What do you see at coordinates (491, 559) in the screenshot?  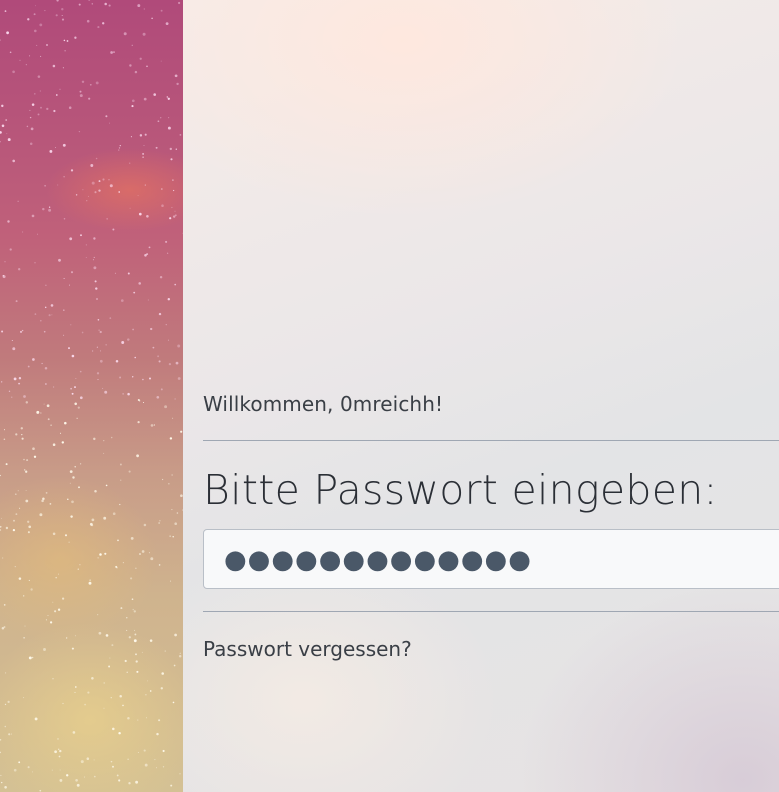 I see `password-input: ●●●●●●●●●●●●●` at bounding box center [491, 559].